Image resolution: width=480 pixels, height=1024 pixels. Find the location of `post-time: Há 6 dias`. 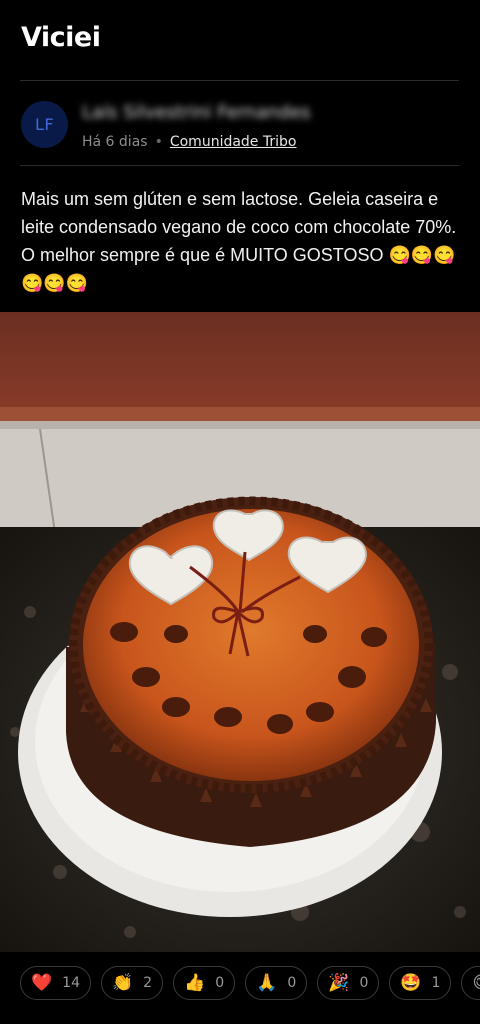

post-time: Há 6 dias is located at coordinates (115, 142).